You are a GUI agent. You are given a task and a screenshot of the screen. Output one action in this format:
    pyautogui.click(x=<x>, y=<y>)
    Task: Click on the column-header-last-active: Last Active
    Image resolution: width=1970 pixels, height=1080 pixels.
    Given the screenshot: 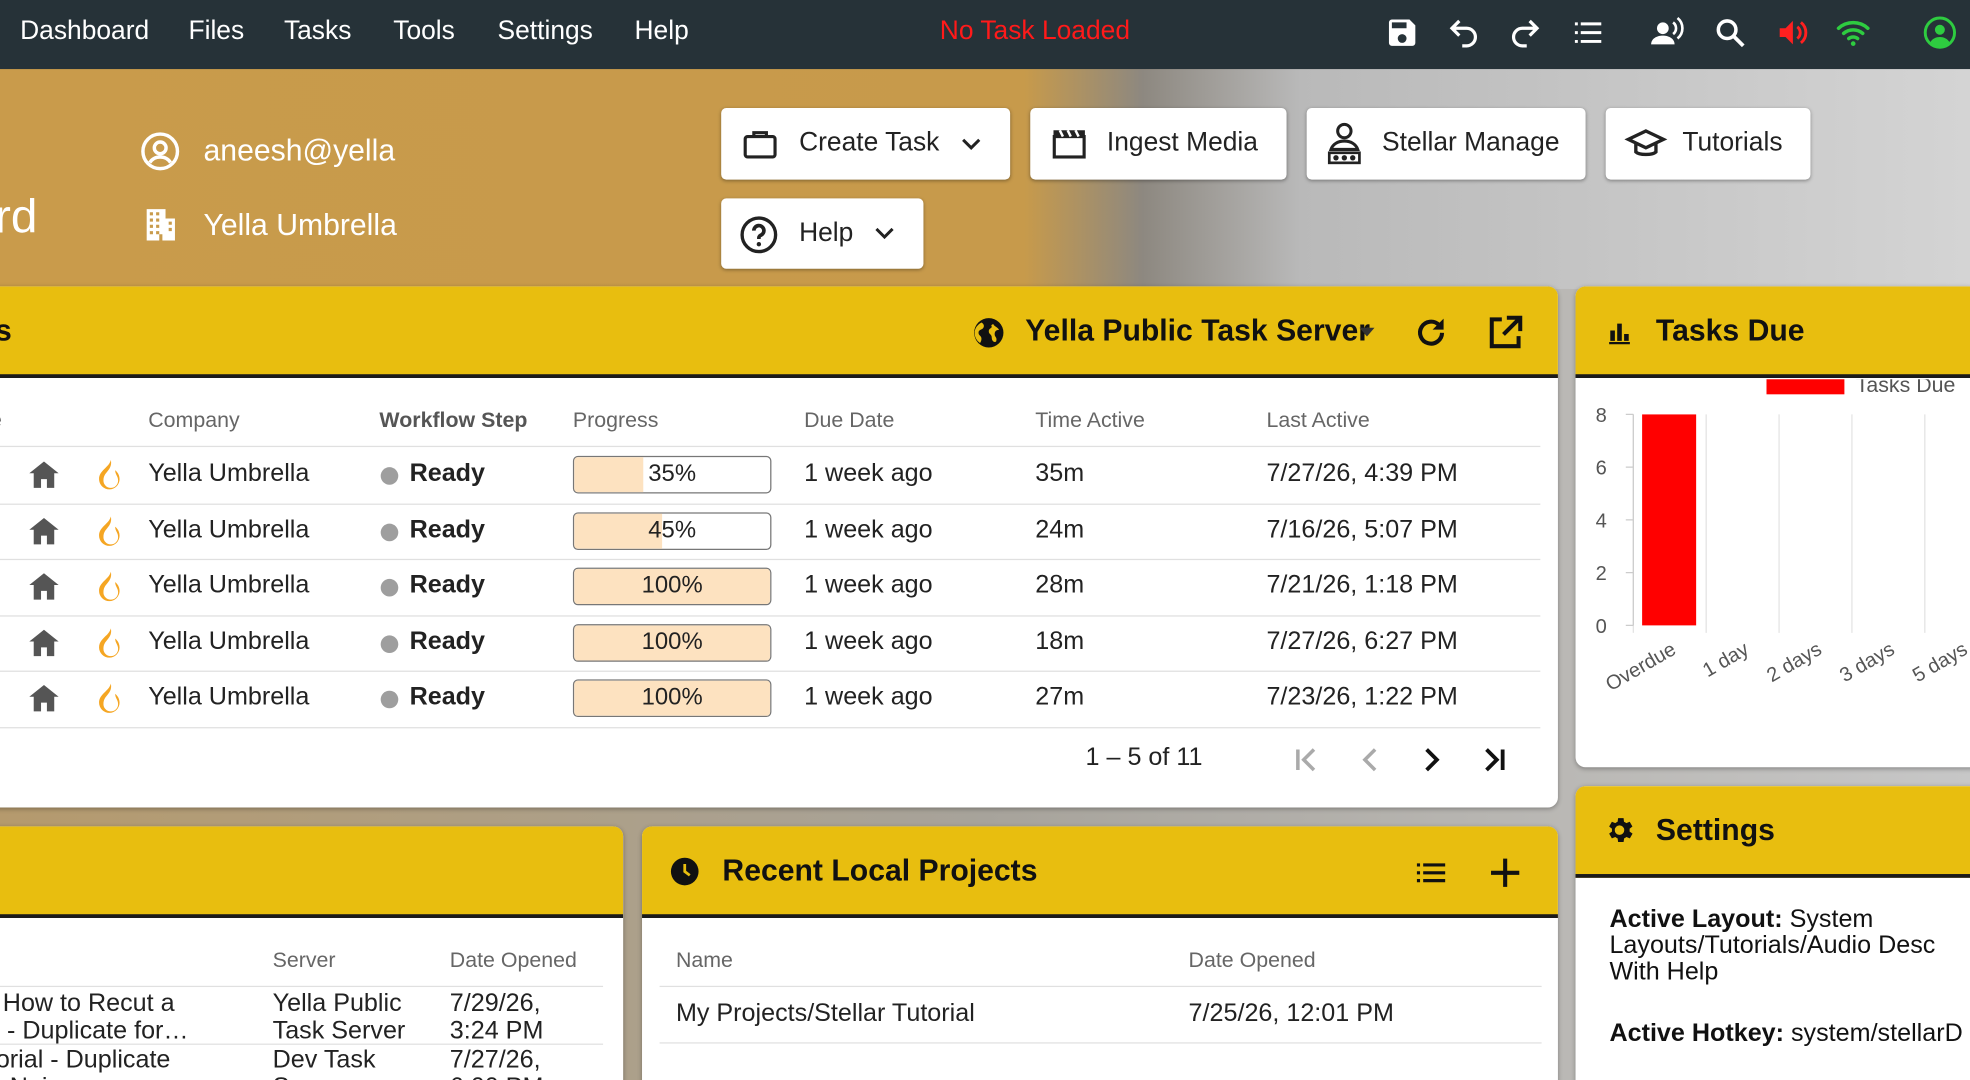 What is the action you would take?
    pyautogui.click(x=1317, y=420)
    